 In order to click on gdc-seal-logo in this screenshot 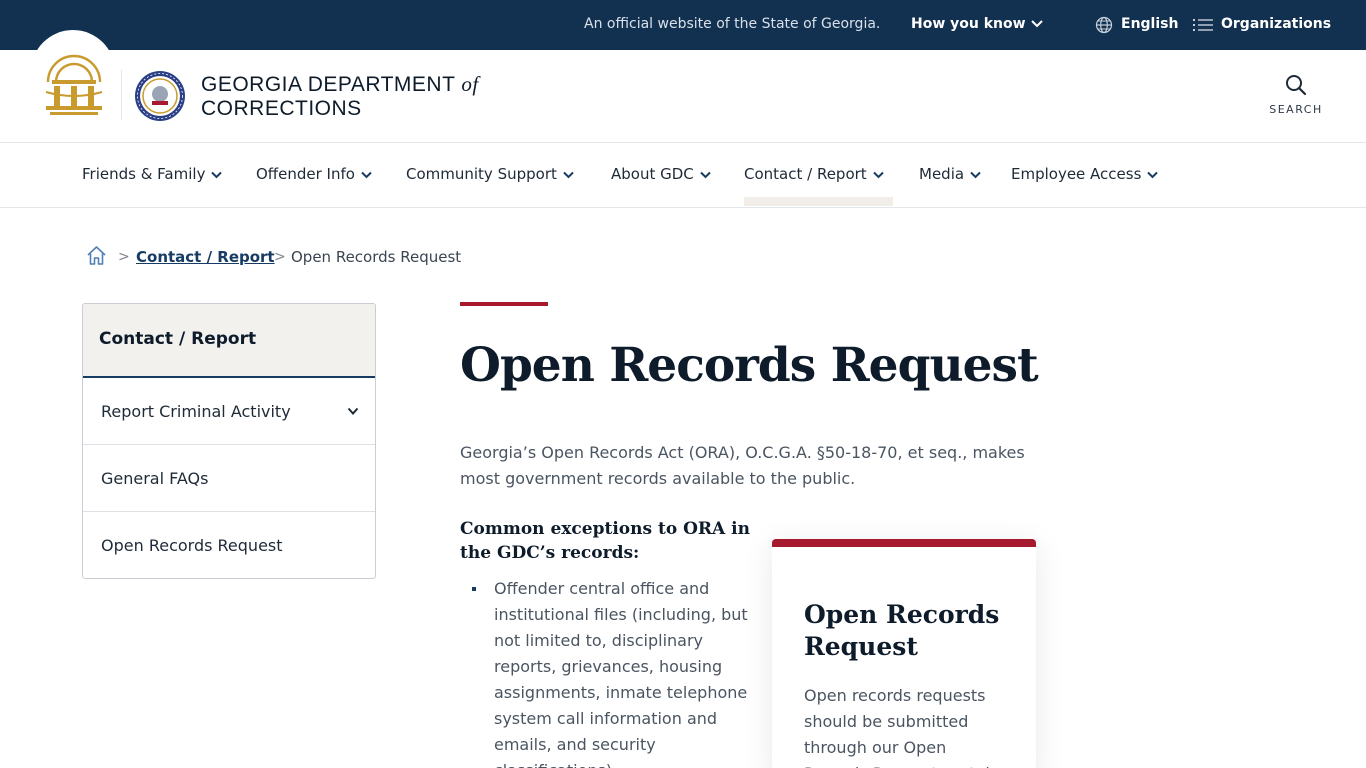, I will do `click(160, 96)`.